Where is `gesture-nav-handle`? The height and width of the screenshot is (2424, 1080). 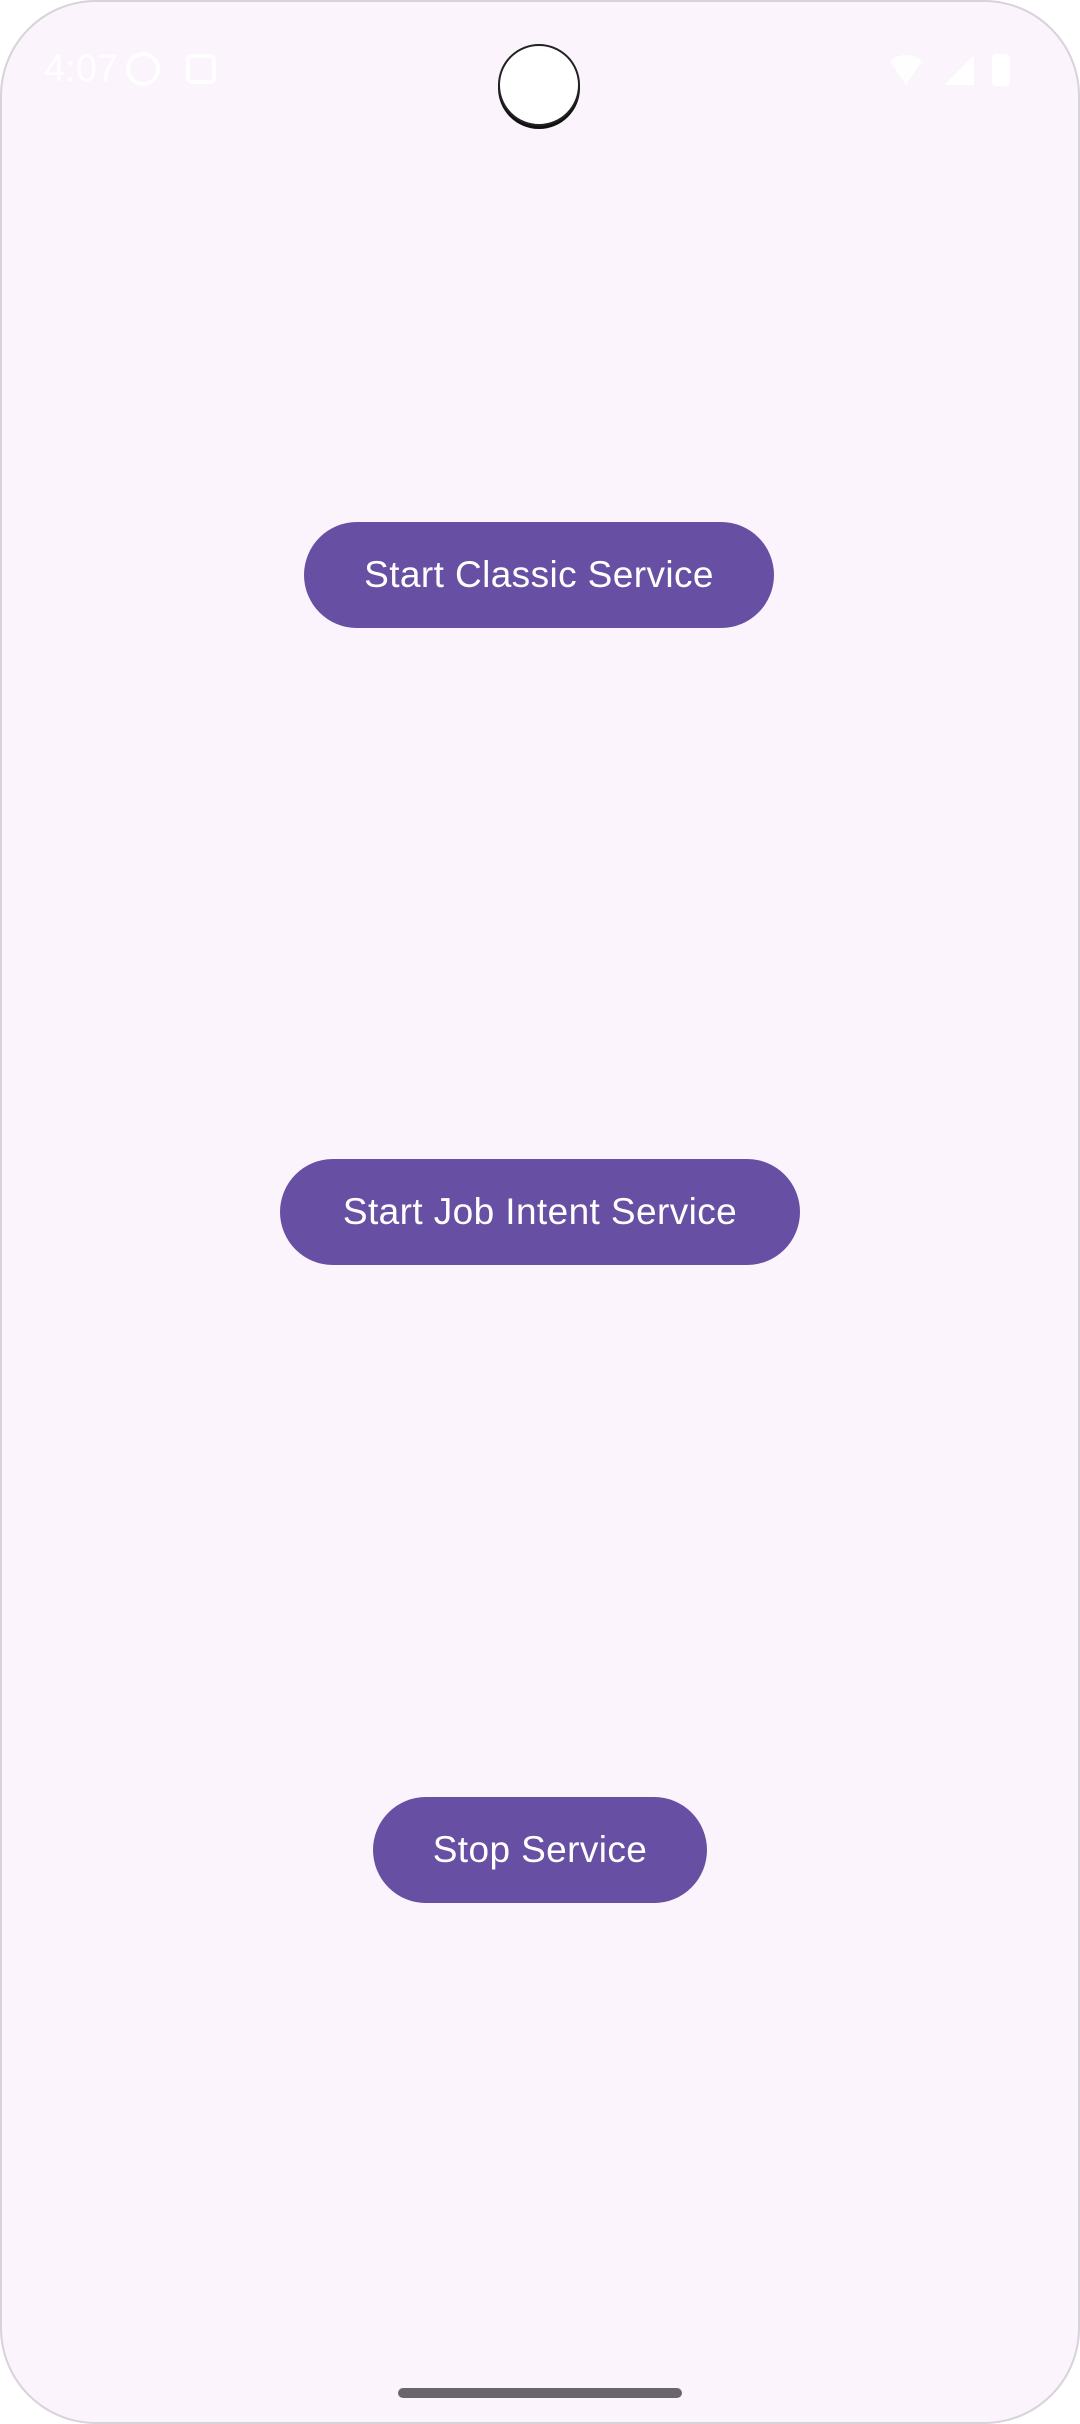
gesture-nav-handle is located at coordinates (540, 2393).